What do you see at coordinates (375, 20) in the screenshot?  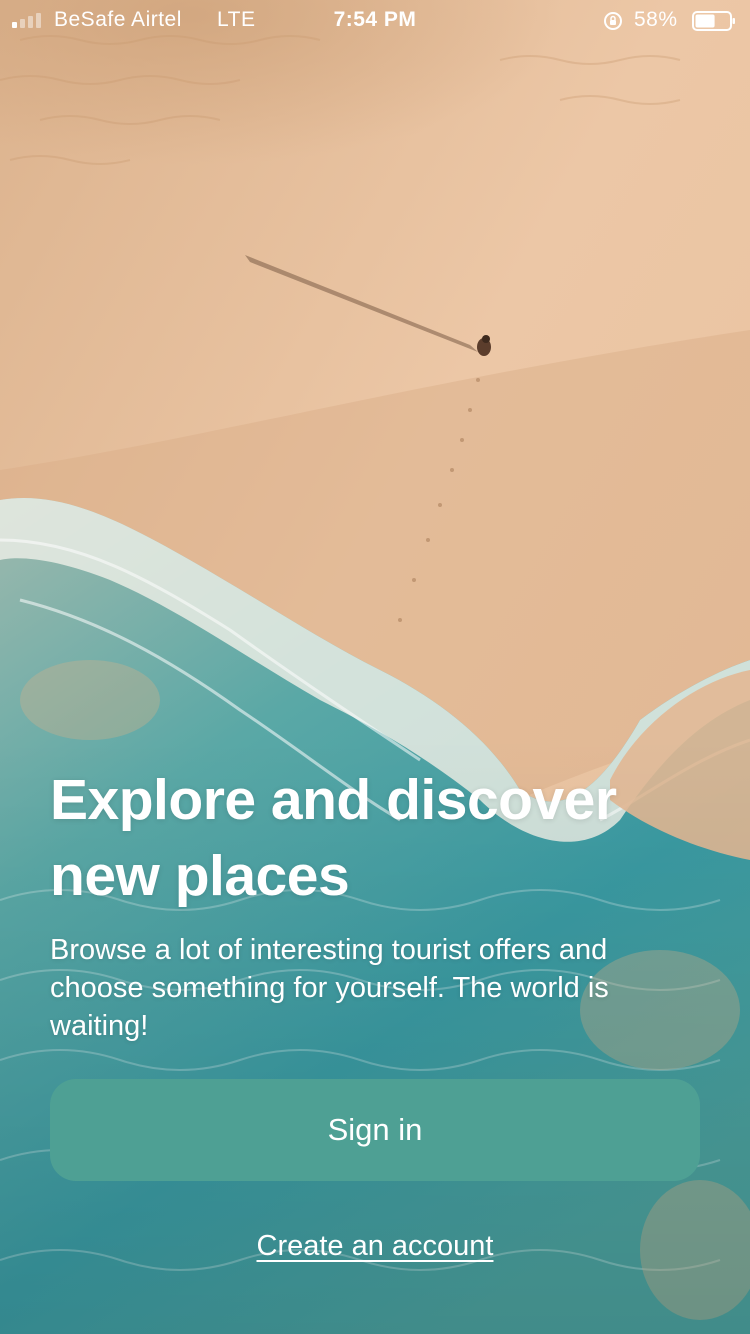 I see `status-bar: BeSafe Airtel LTE 7:54 PM 58%` at bounding box center [375, 20].